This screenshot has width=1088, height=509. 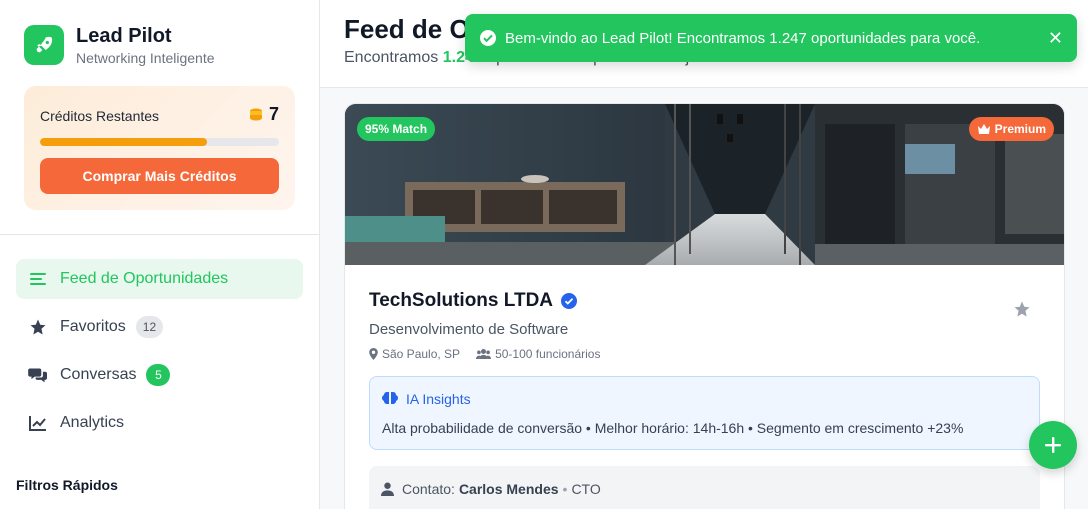 I want to click on conversas-count-badge: 5, so click(x=158, y=375).